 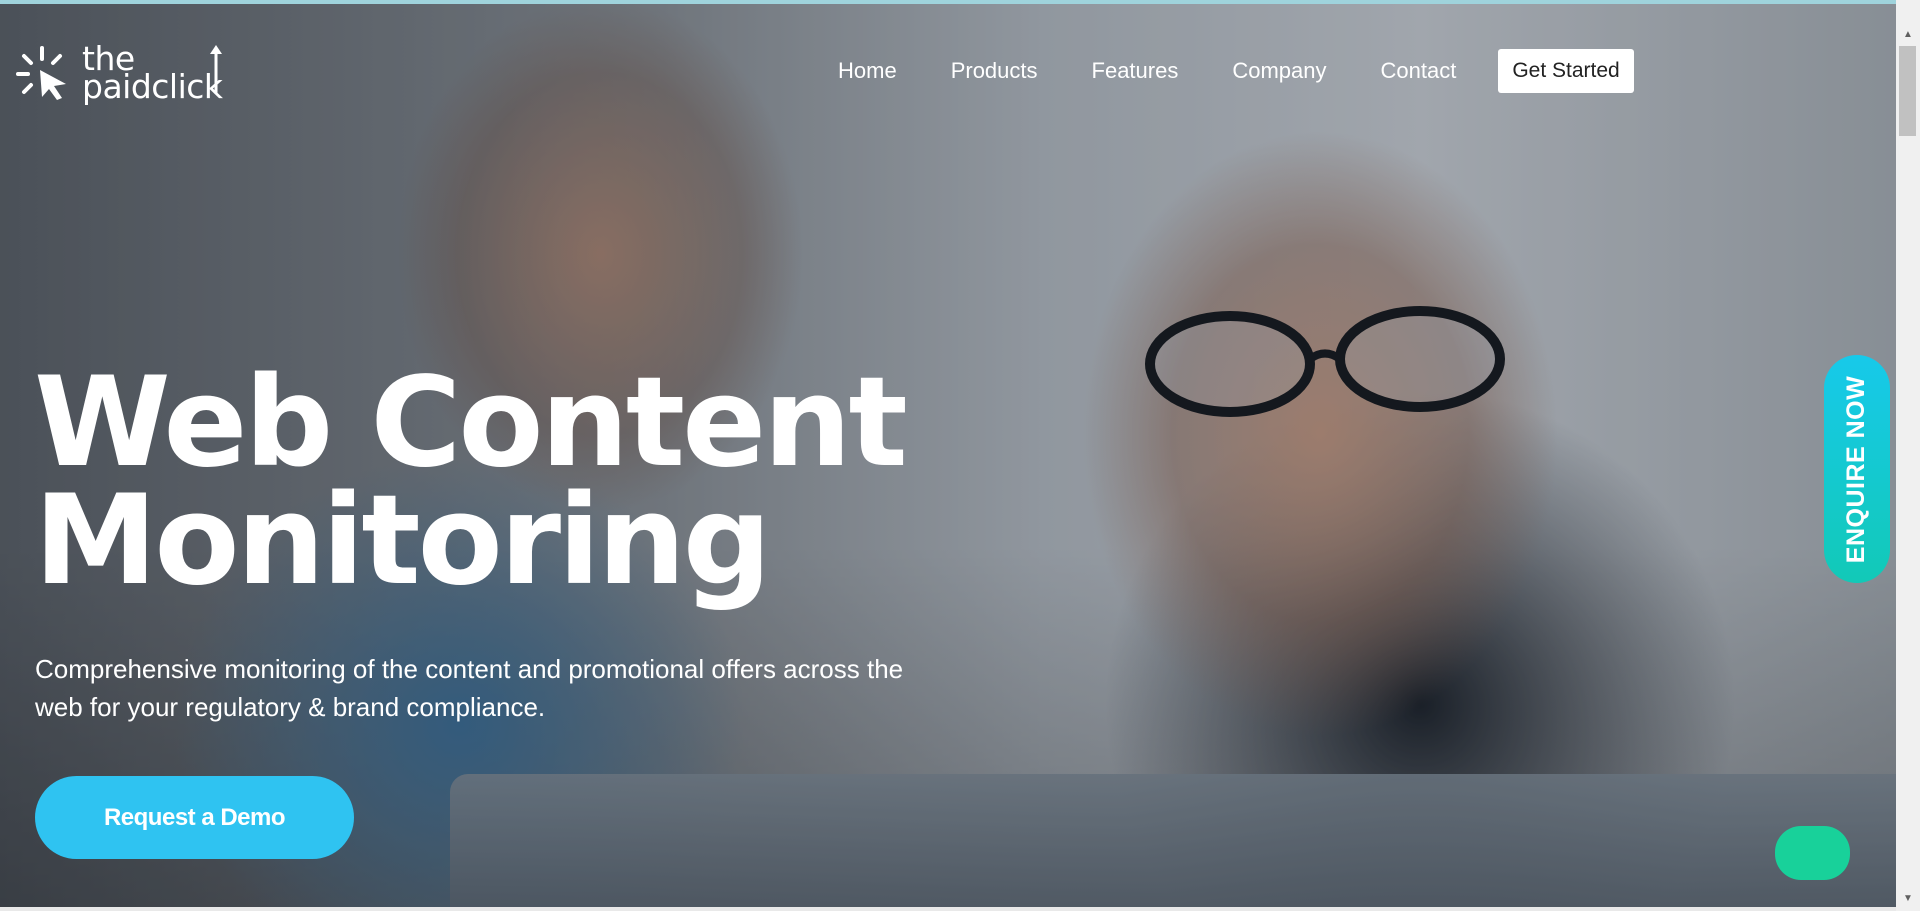 I want to click on nav-company: Company, so click(x=1279, y=71).